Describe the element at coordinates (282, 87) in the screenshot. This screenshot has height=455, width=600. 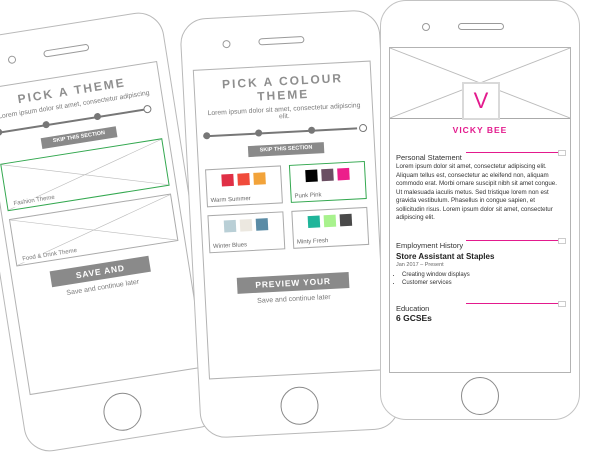
I see `page-title: PICK A COLOUR THEME` at that location.